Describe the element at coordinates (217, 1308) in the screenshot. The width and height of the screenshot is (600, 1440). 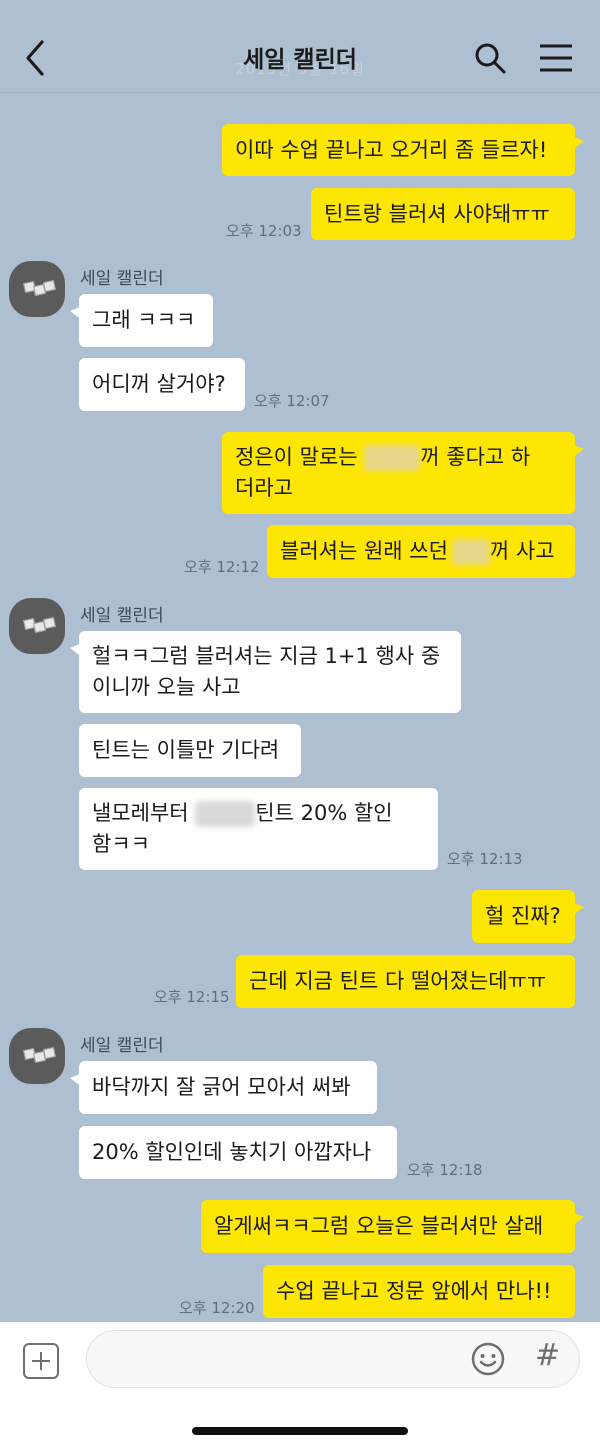
I see `message-timestamp: 오후 12:20` at that location.